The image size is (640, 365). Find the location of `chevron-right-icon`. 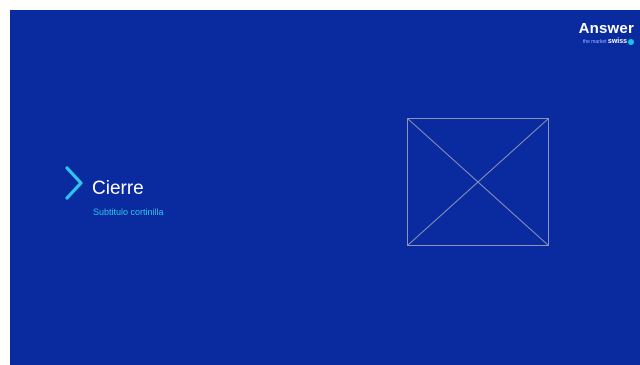

chevron-right-icon is located at coordinates (74, 183).